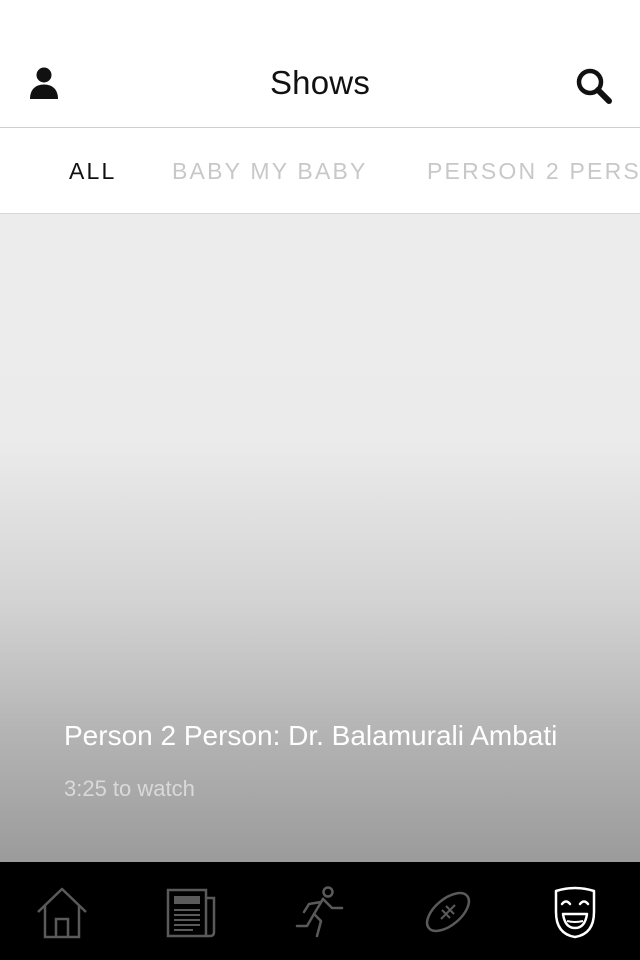  What do you see at coordinates (533, 171) in the screenshot?
I see `tab-person-2-person: PERSON 2 PERSON` at bounding box center [533, 171].